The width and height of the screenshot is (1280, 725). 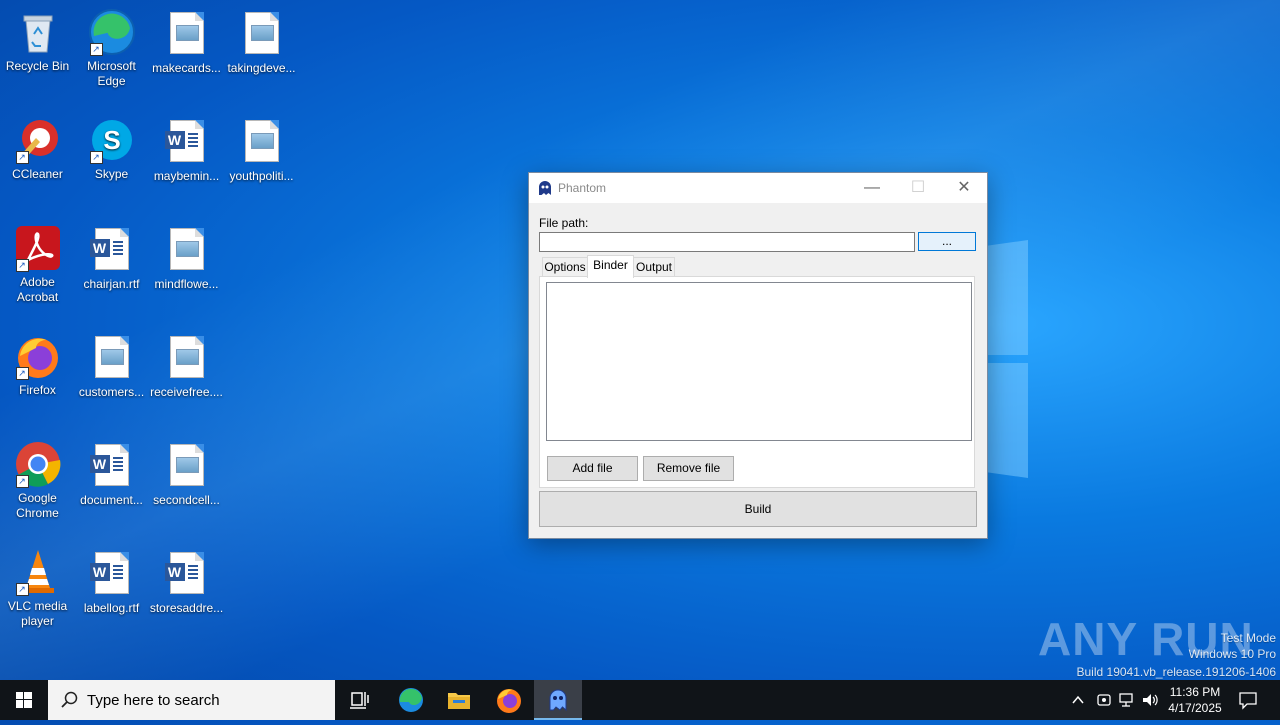 I want to click on edge-icon, so click(x=411, y=700).